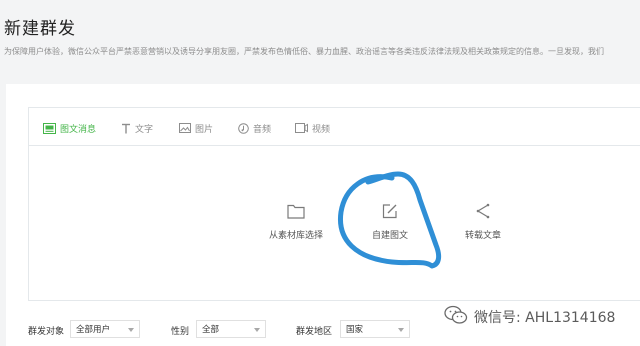  What do you see at coordinates (262, 129) in the screenshot?
I see `tab-audio-label: 音频` at bounding box center [262, 129].